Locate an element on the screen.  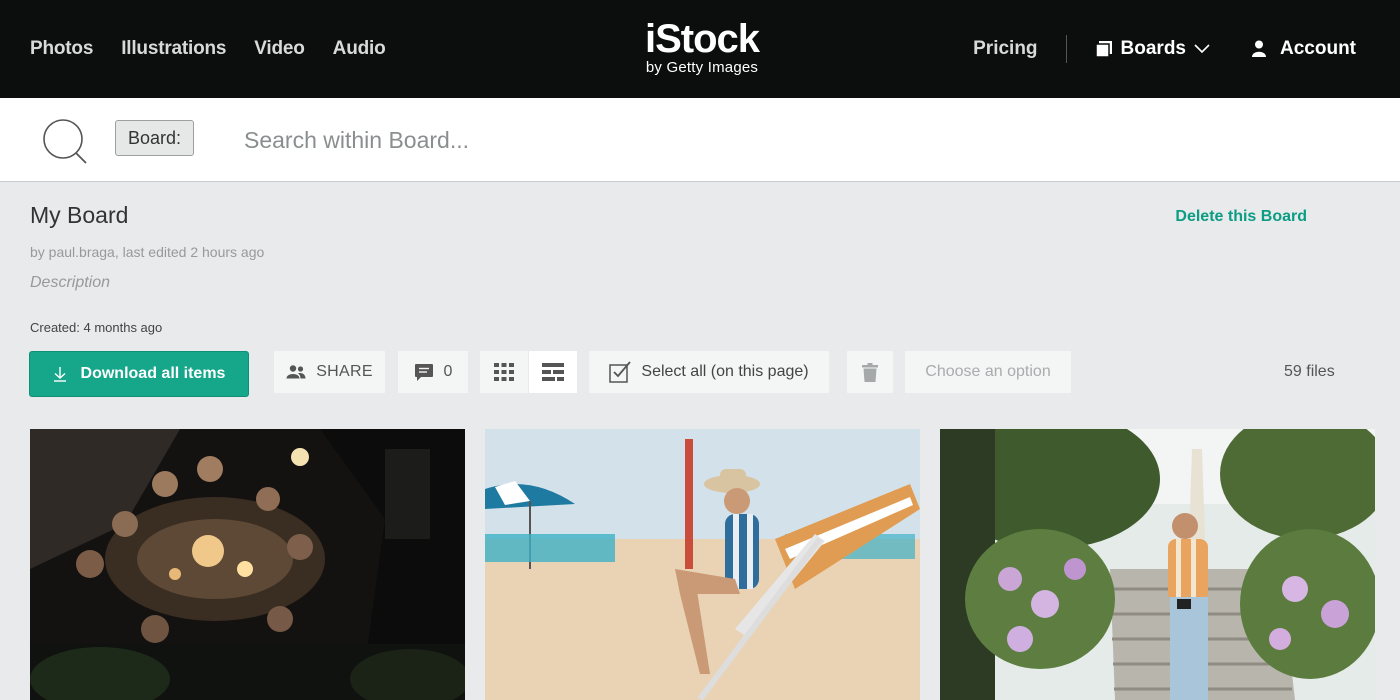
grid-view-icon is located at coordinates (504, 372).